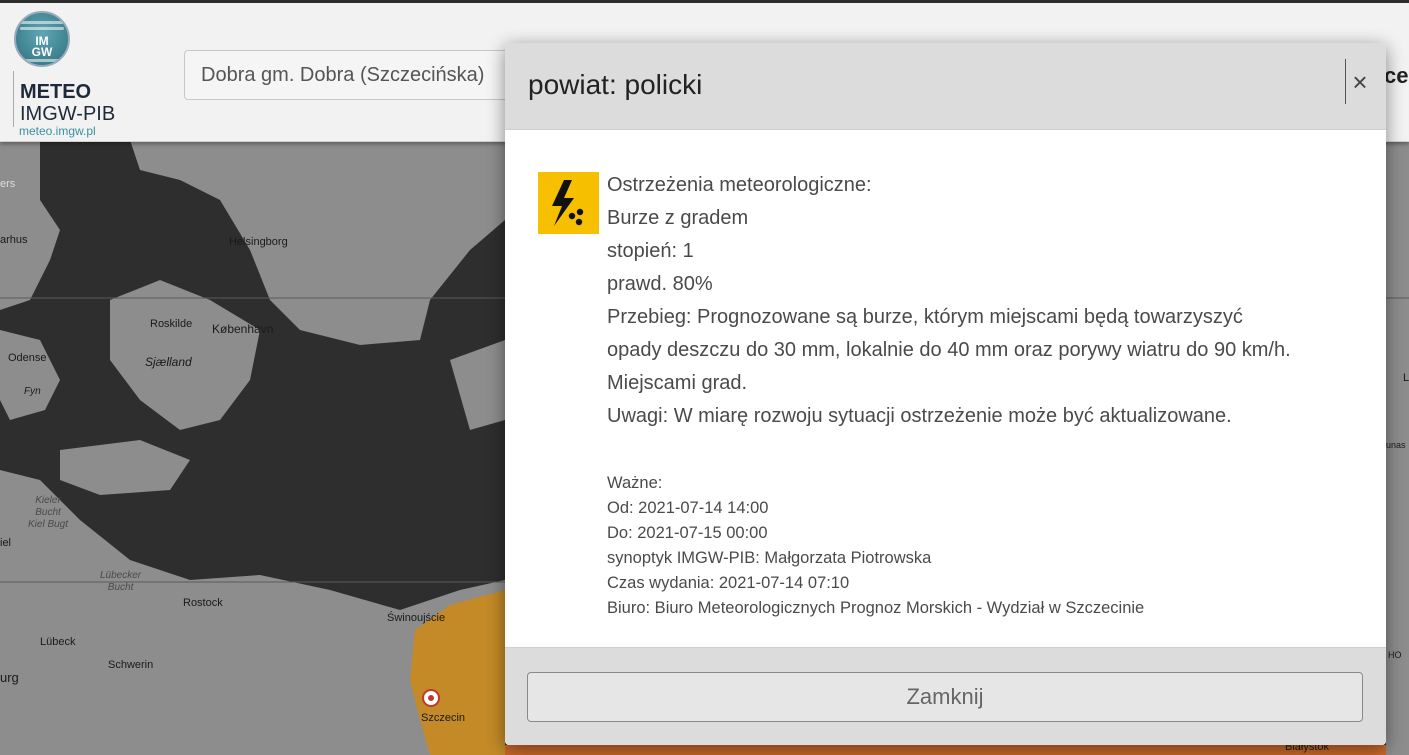 This screenshot has width=1409, height=755. I want to click on map-label: Helsingborg, so click(258, 242).